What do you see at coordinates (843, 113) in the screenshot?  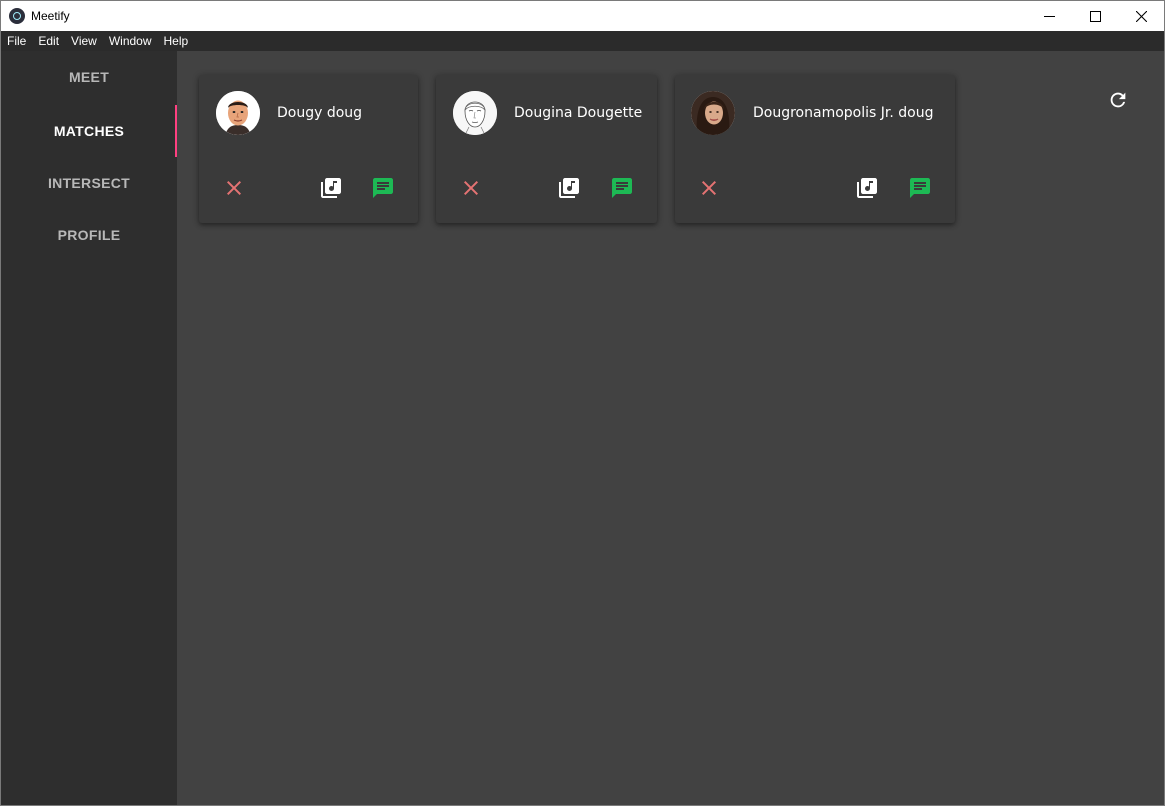 I see `match-name: Dougronamopolis Jr. doug` at bounding box center [843, 113].